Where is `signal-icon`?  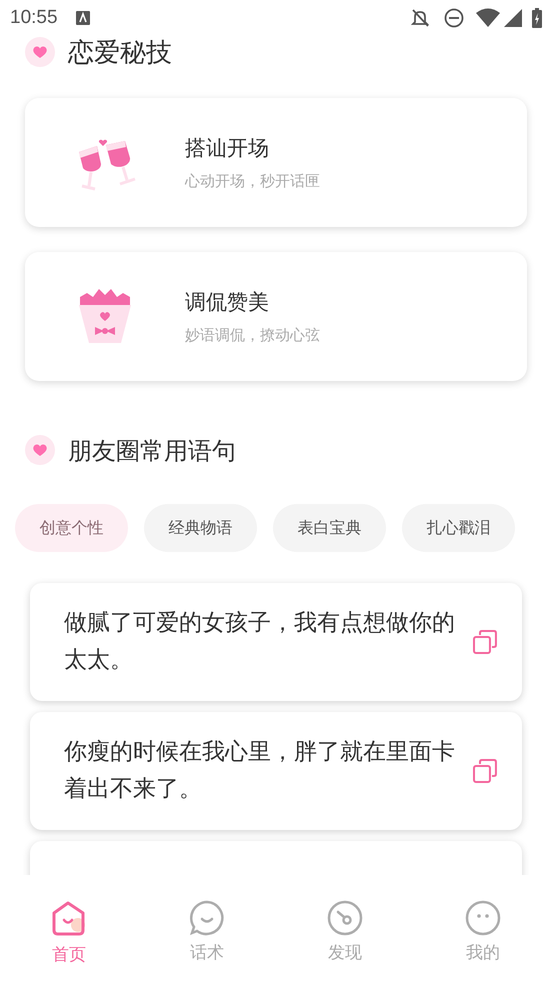 signal-icon is located at coordinates (513, 18).